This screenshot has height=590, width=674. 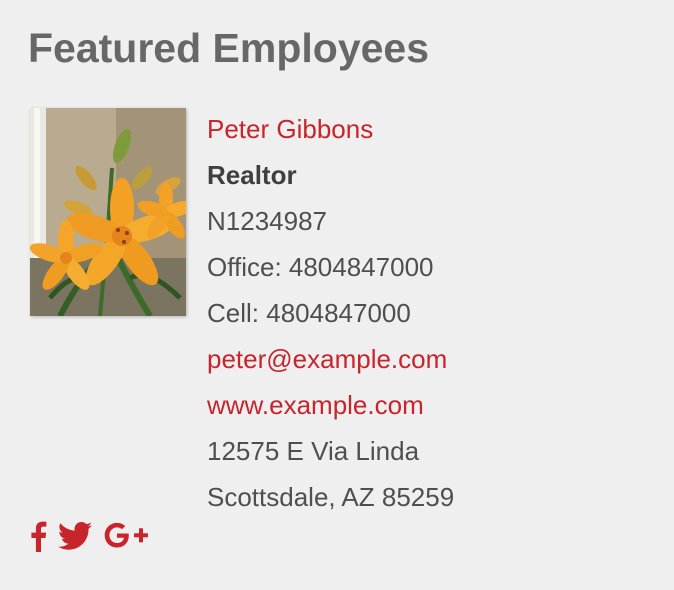 What do you see at coordinates (427, 405) in the screenshot?
I see `employee-website-link: www.example.com` at bounding box center [427, 405].